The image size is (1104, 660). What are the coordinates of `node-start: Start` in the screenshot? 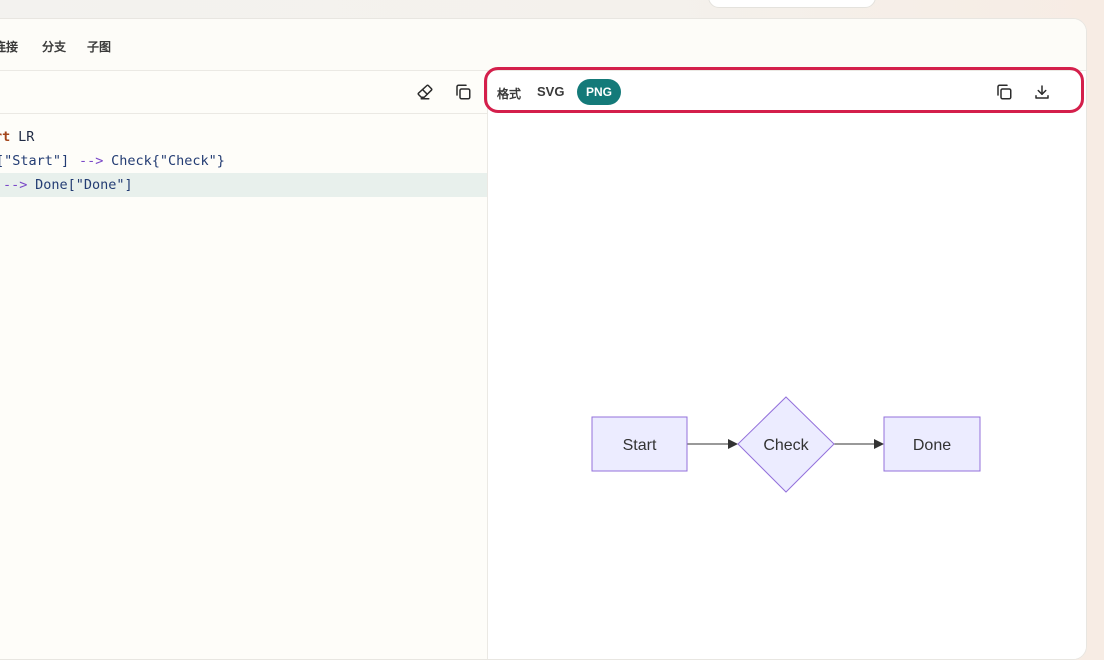 It's located at (639, 444).